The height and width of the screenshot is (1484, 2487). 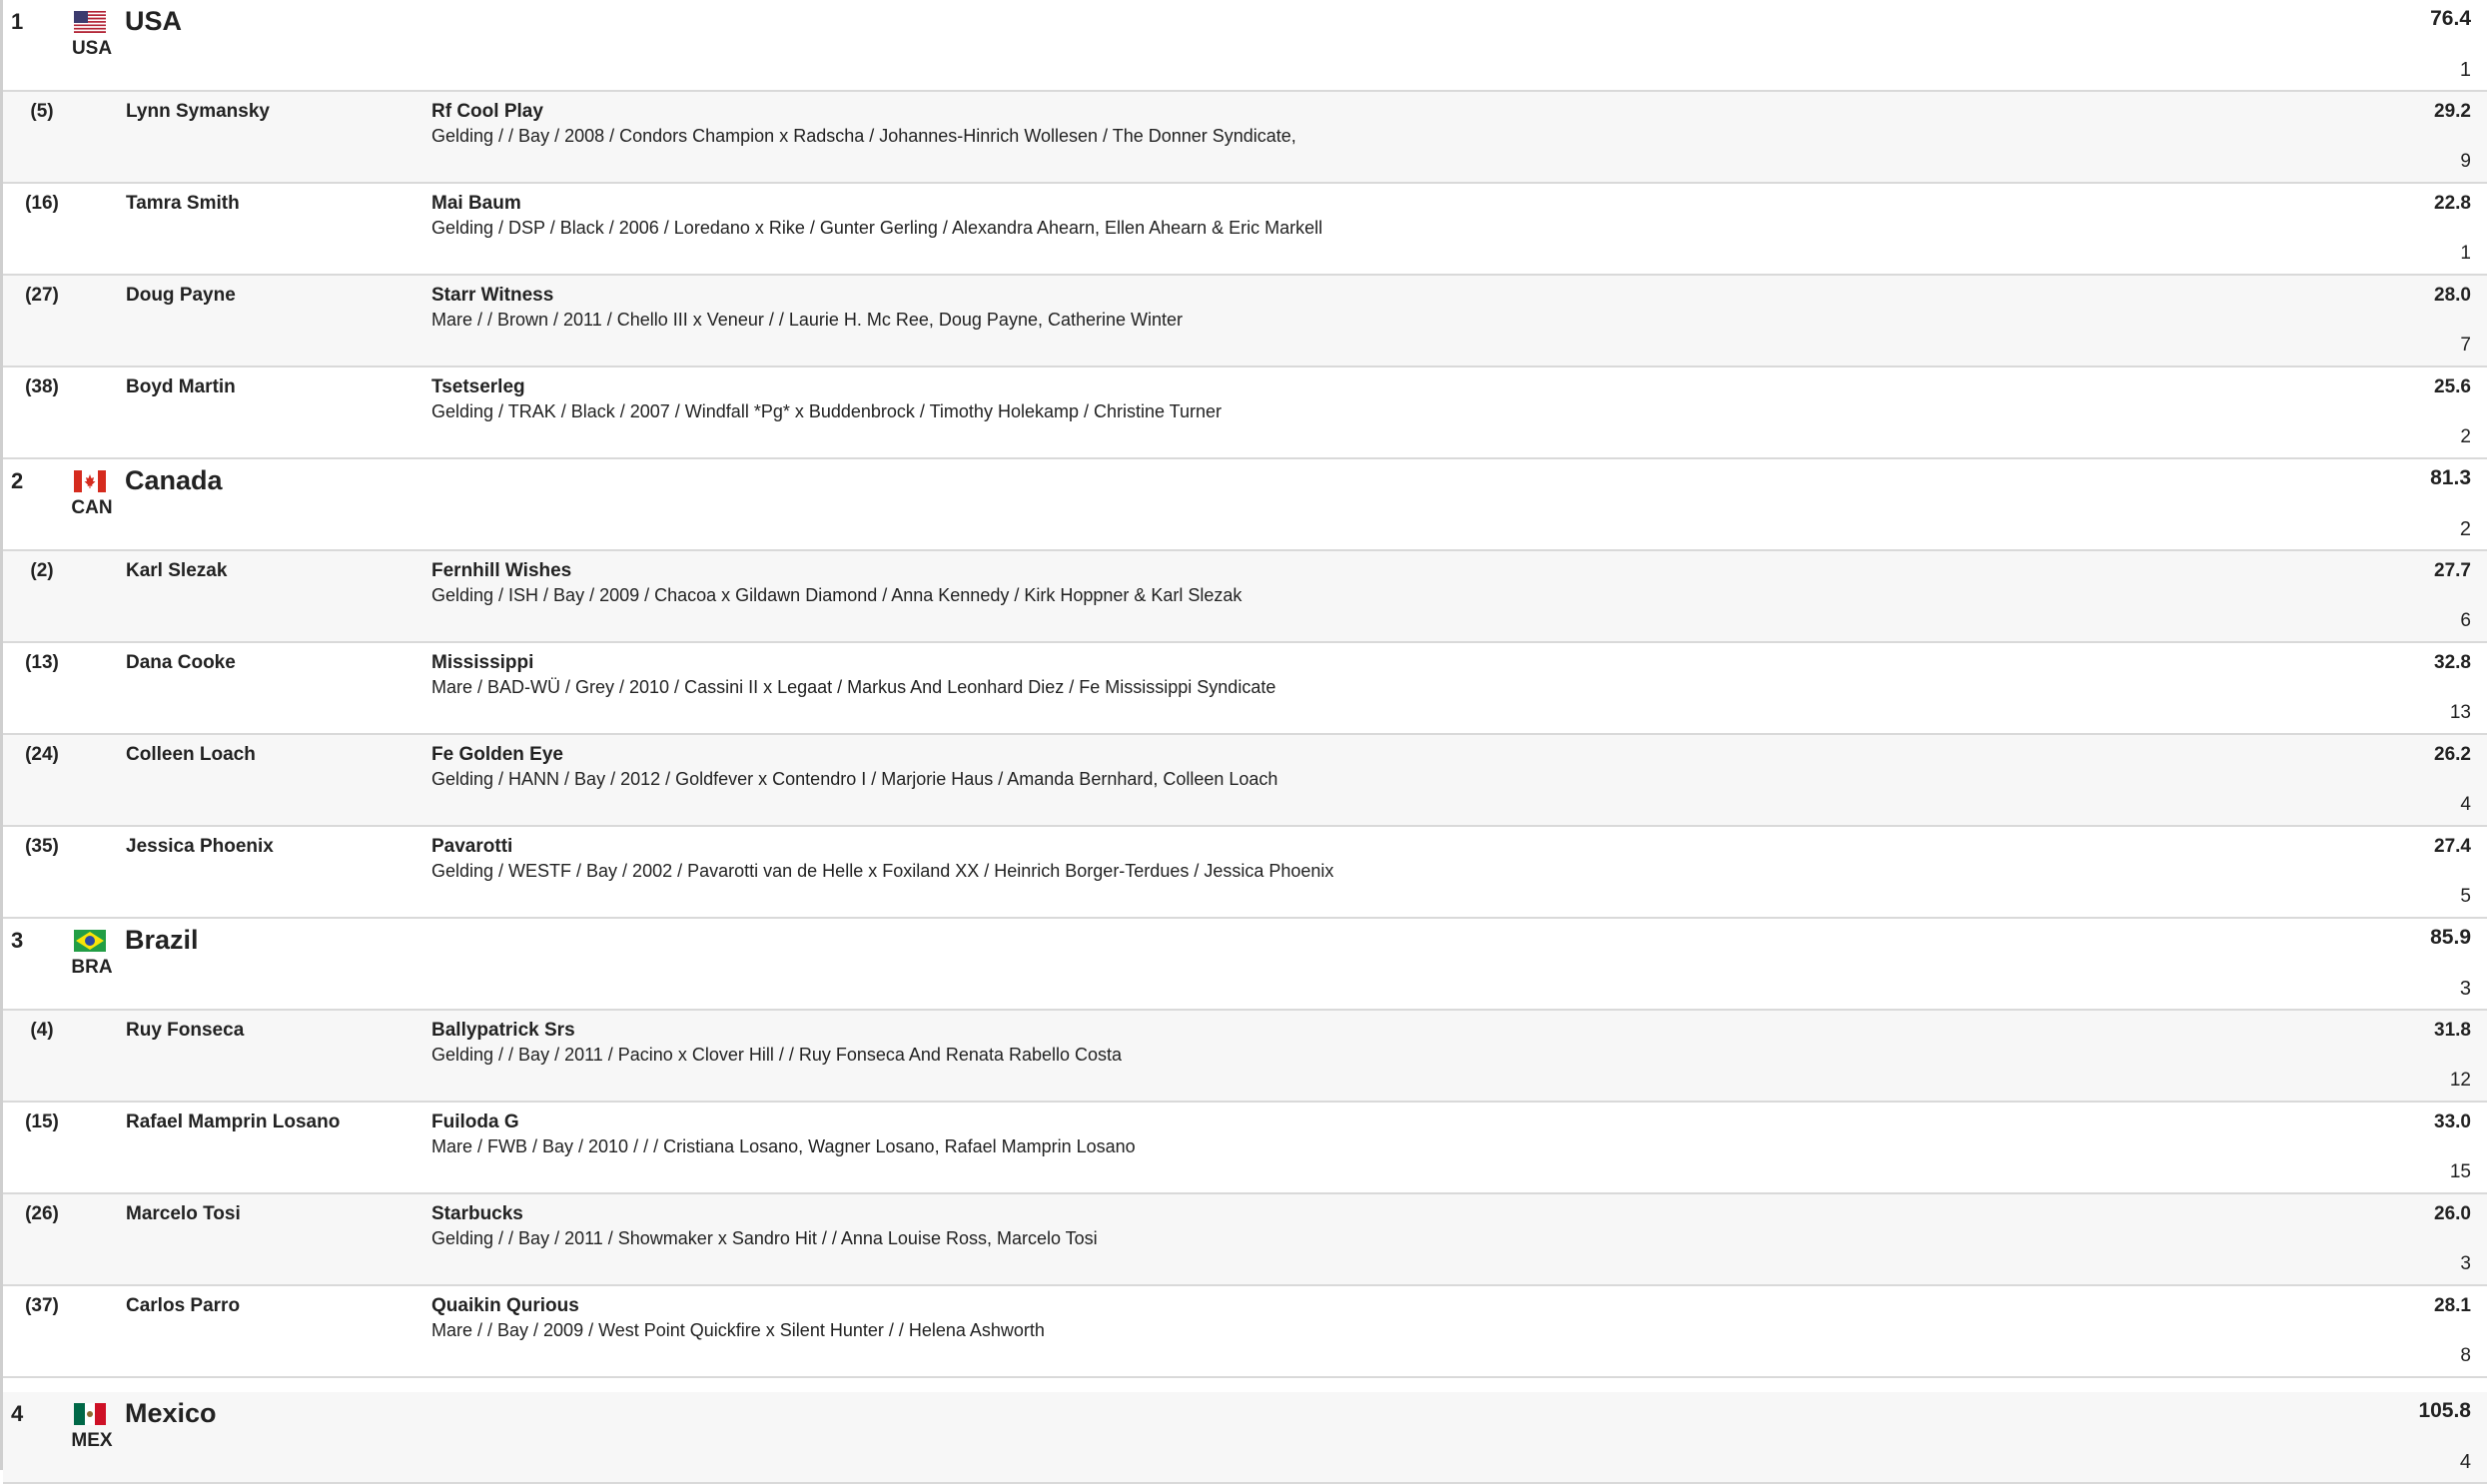 I want to click on rider-name: Colleen Loach, so click(x=191, y=755).